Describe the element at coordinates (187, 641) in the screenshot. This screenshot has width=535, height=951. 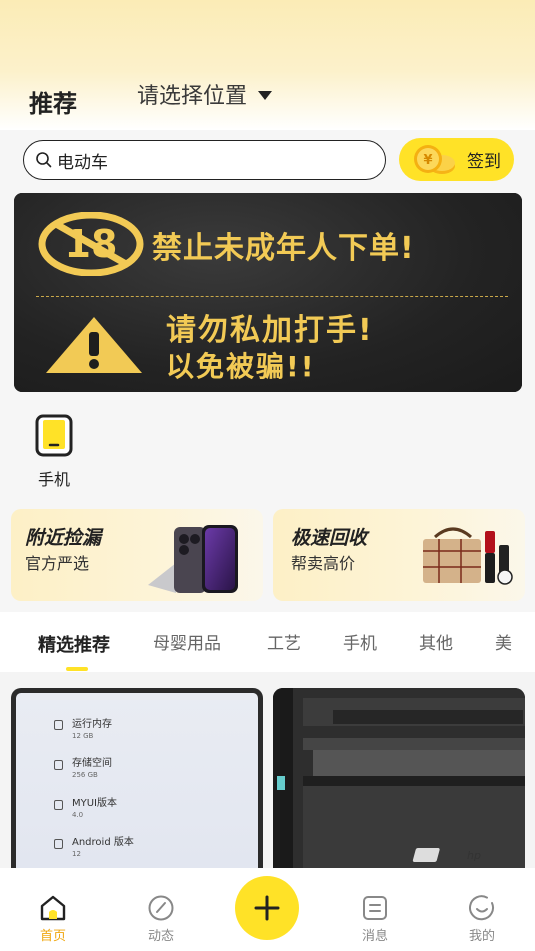
I see `tab-baby-products: 母婴用品` at that location.